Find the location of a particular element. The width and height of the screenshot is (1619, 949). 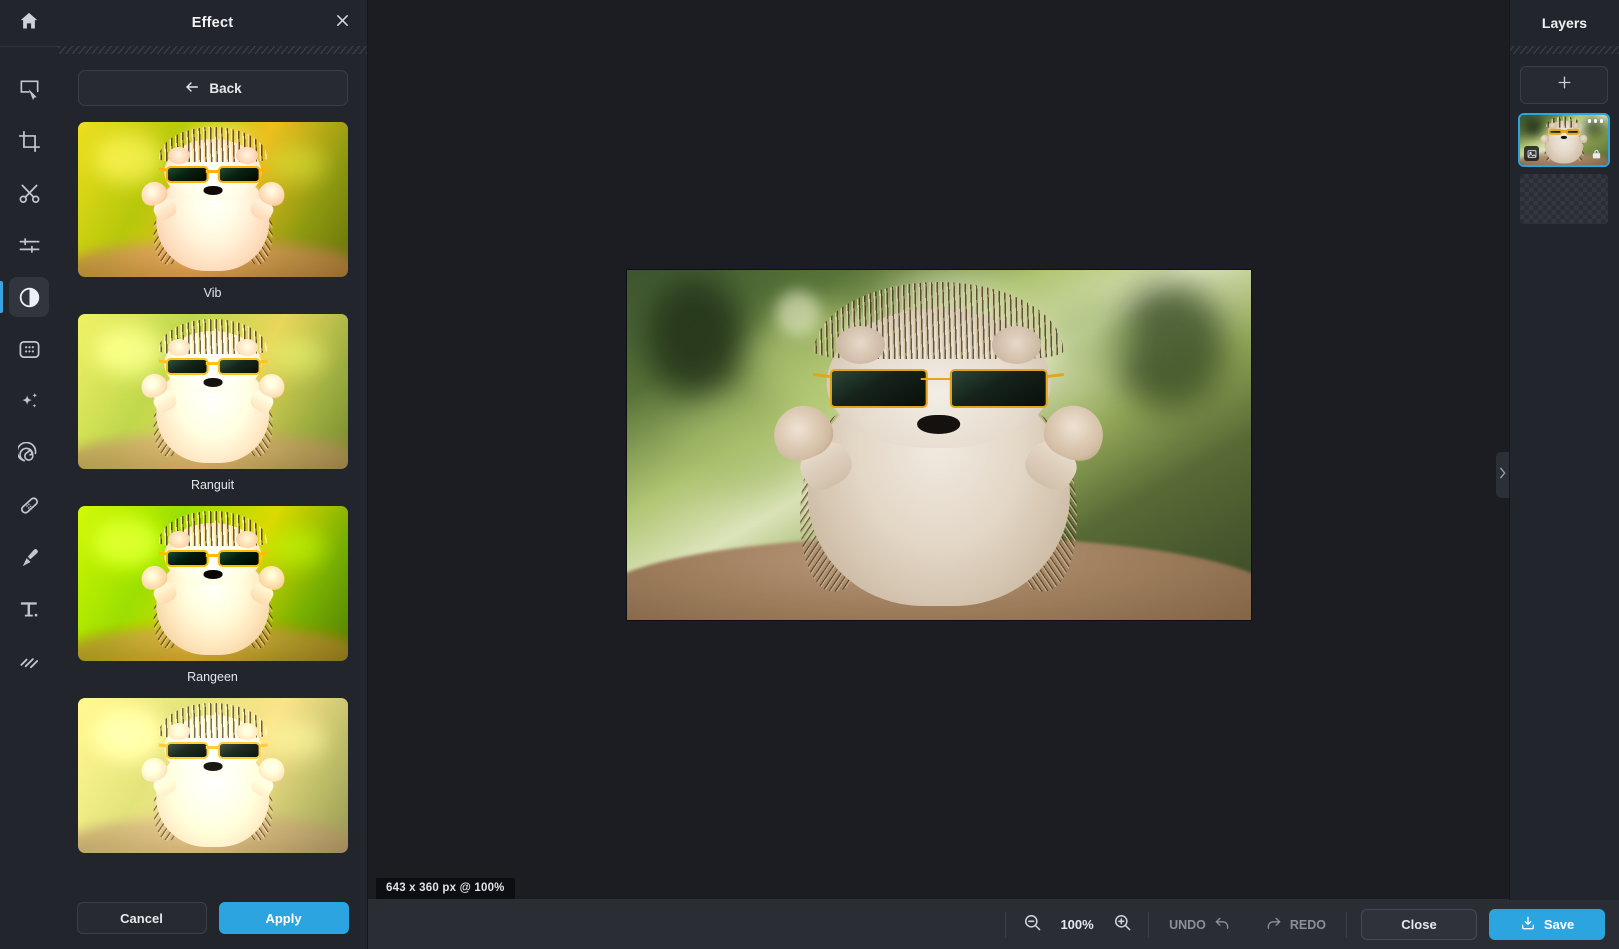

add-layer-button is located at coordinates (1564, 85).